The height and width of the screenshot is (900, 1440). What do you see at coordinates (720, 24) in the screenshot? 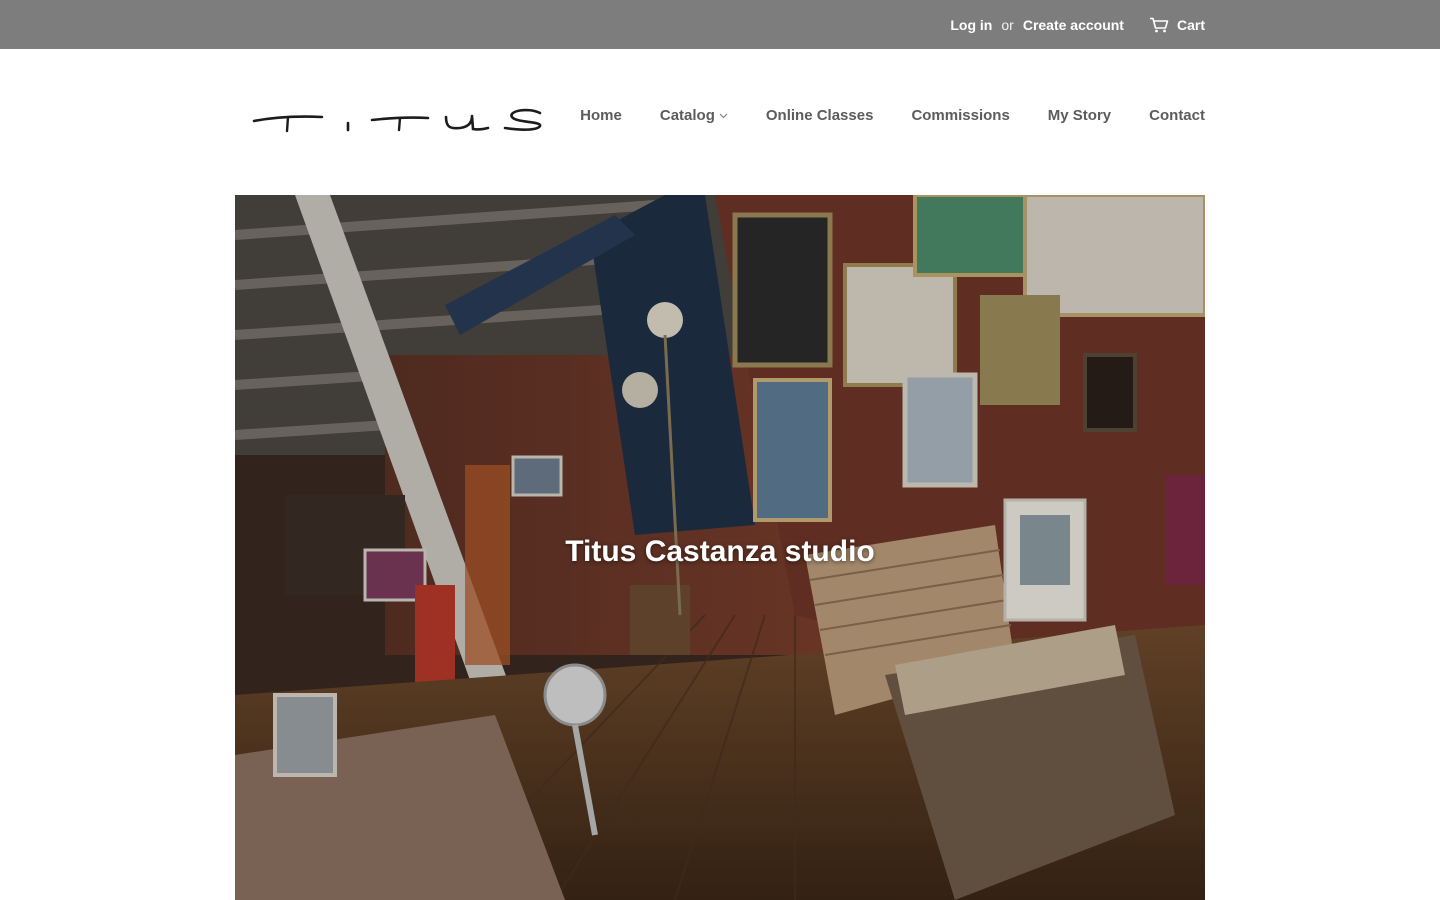
I see `top-bar: Log in or Create account Cart` at bounding box center [720, 24].